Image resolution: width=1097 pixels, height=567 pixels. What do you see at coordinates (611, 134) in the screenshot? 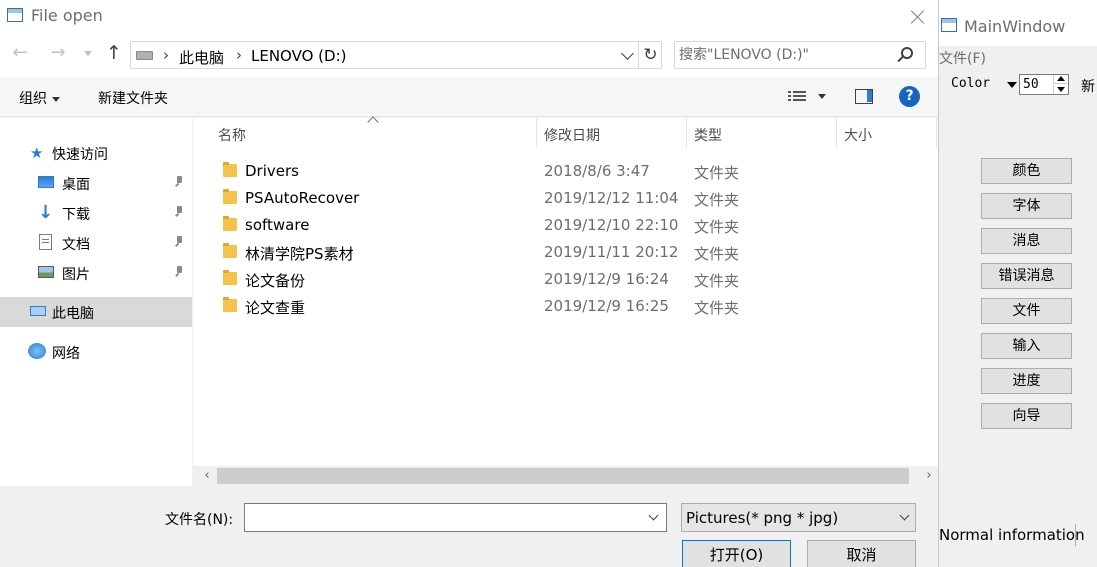
I see `column-header-date: 修改日期` at bounding box center [611, 134].